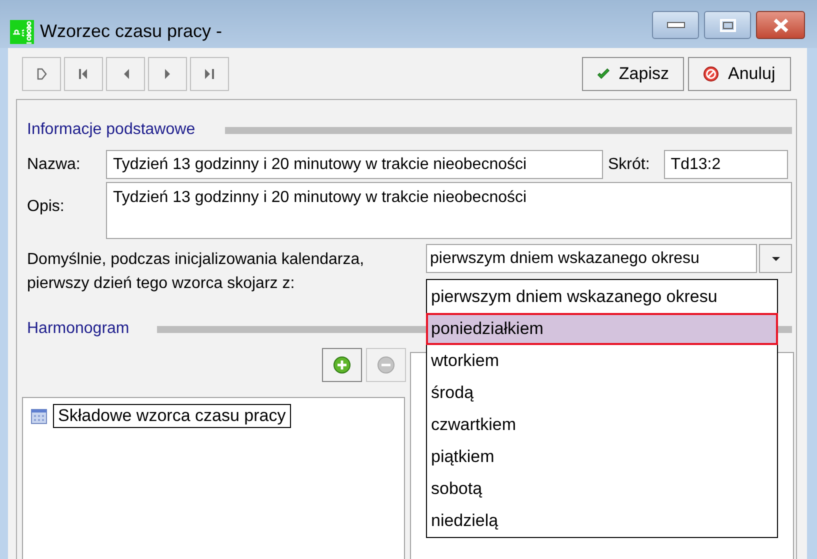 Image resolution: width=817 pixels, height=559 pixels. I want to click on short-label: Skrót:, so click(629, 165).